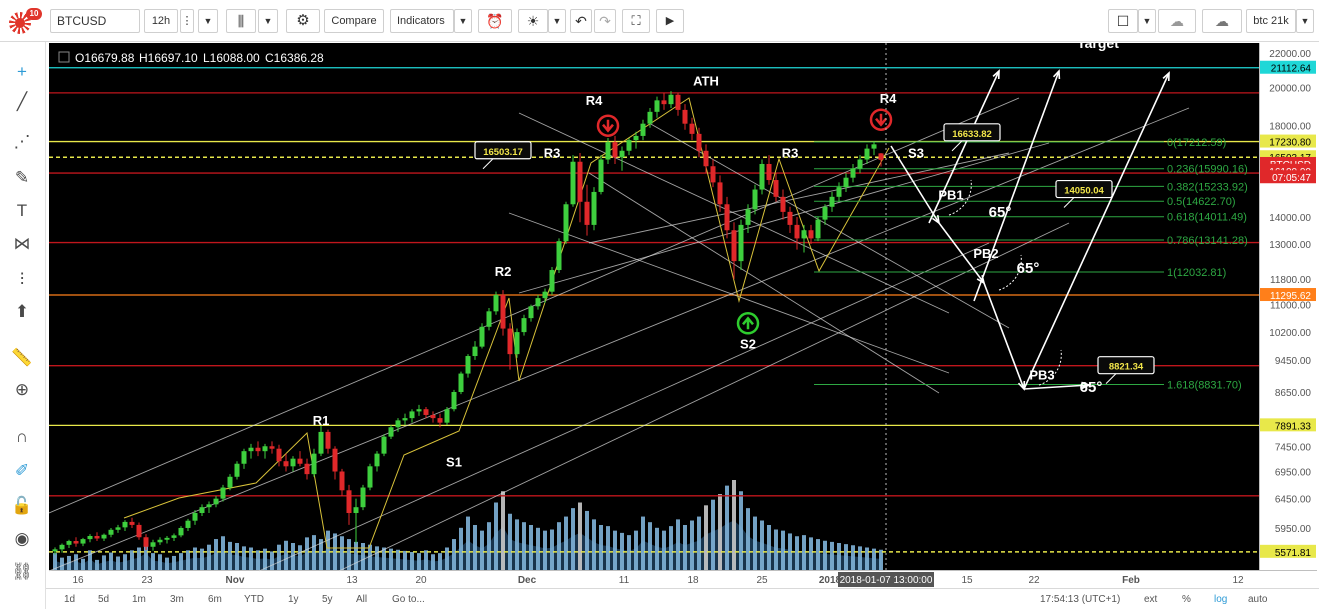 This screenshot has width=1319, height=609. I want to click on layout-dropdown-icon: ▼, so click(1147, 21).